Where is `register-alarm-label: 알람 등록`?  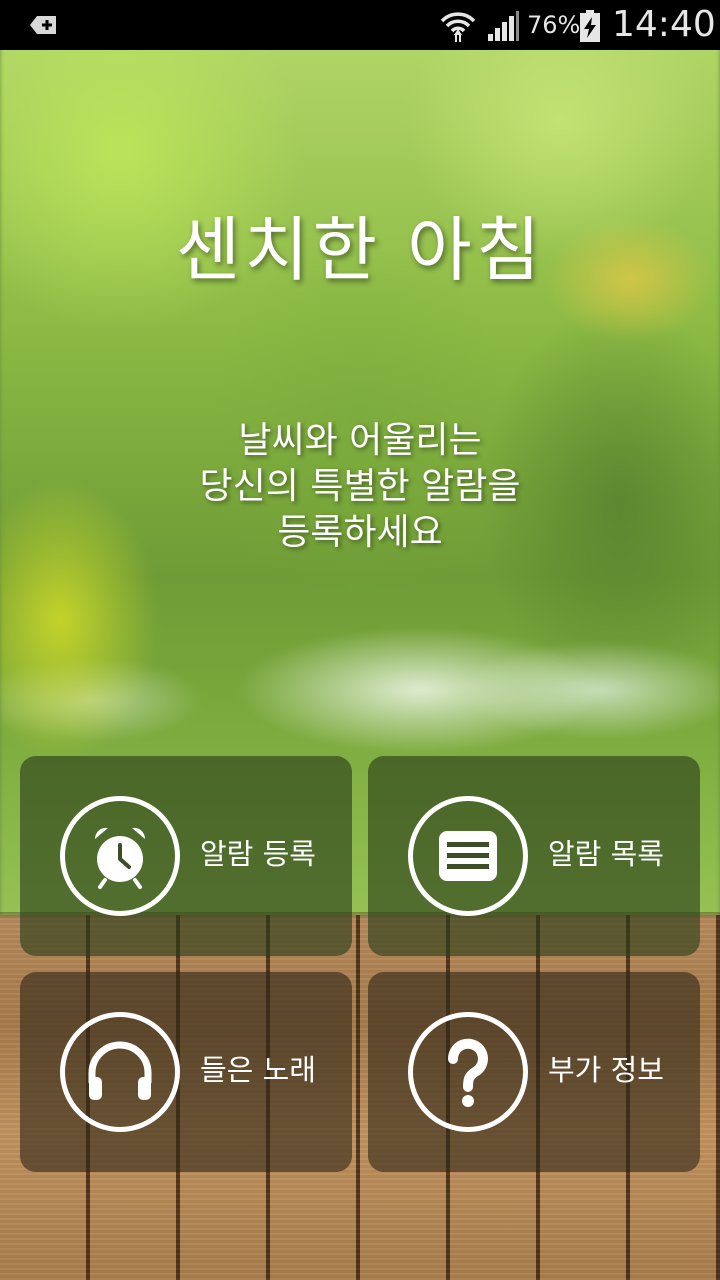 register-alarm-label: 알람 등록 is located at coordinates (258, 854).